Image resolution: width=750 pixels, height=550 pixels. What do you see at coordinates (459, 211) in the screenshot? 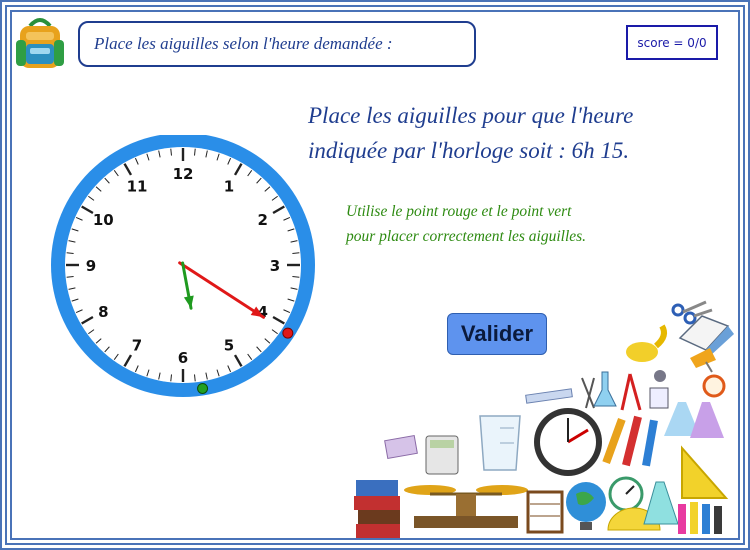
I see `hint-line: Utilise le point rouge et le point vert` at bounding box center [459, 211].